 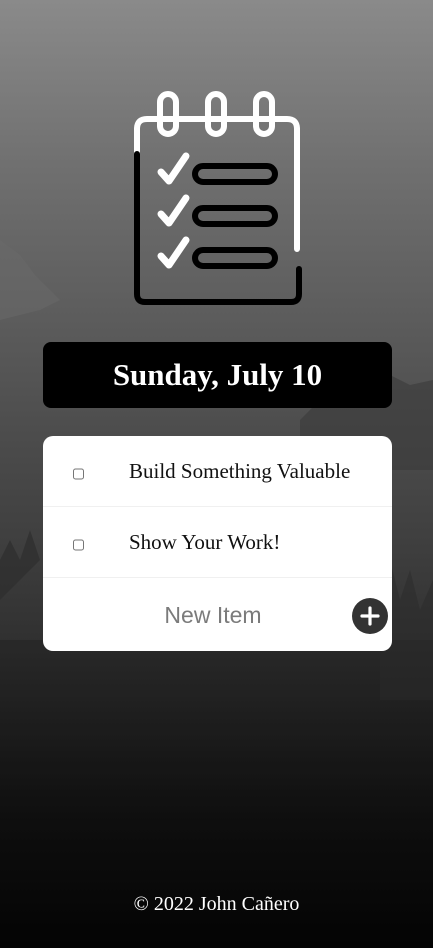 I want to click on todo-item-label: Show Your Work!, so click(x=205, y=541).